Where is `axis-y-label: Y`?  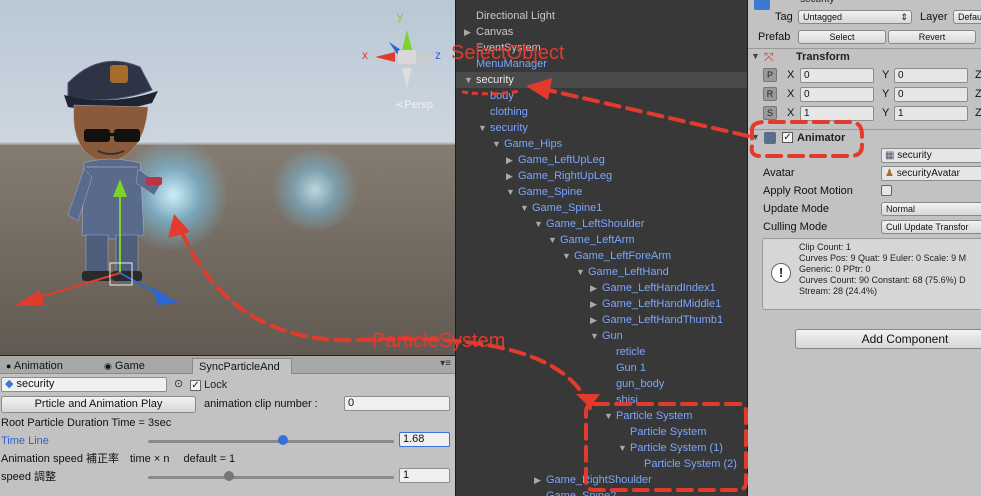 axis-y-label: Y is located at coordinates (886, 113).